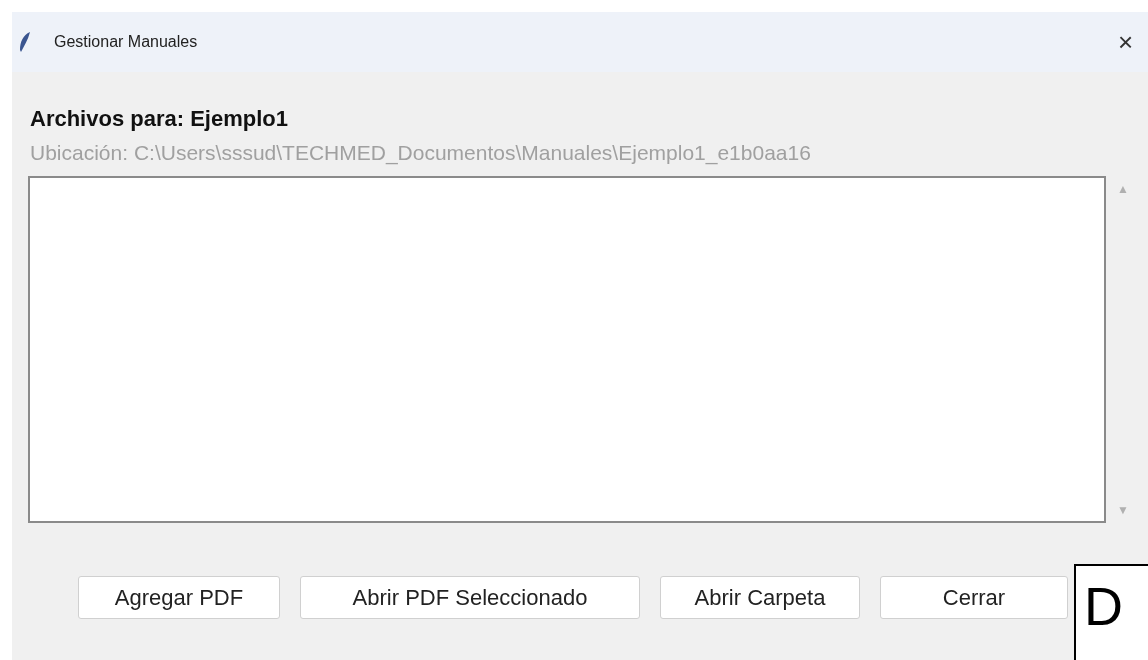 Image resolution: width=1148 pixels, height=660 pixels. I want to click on action-button: Cerrar, so click(974, 597).